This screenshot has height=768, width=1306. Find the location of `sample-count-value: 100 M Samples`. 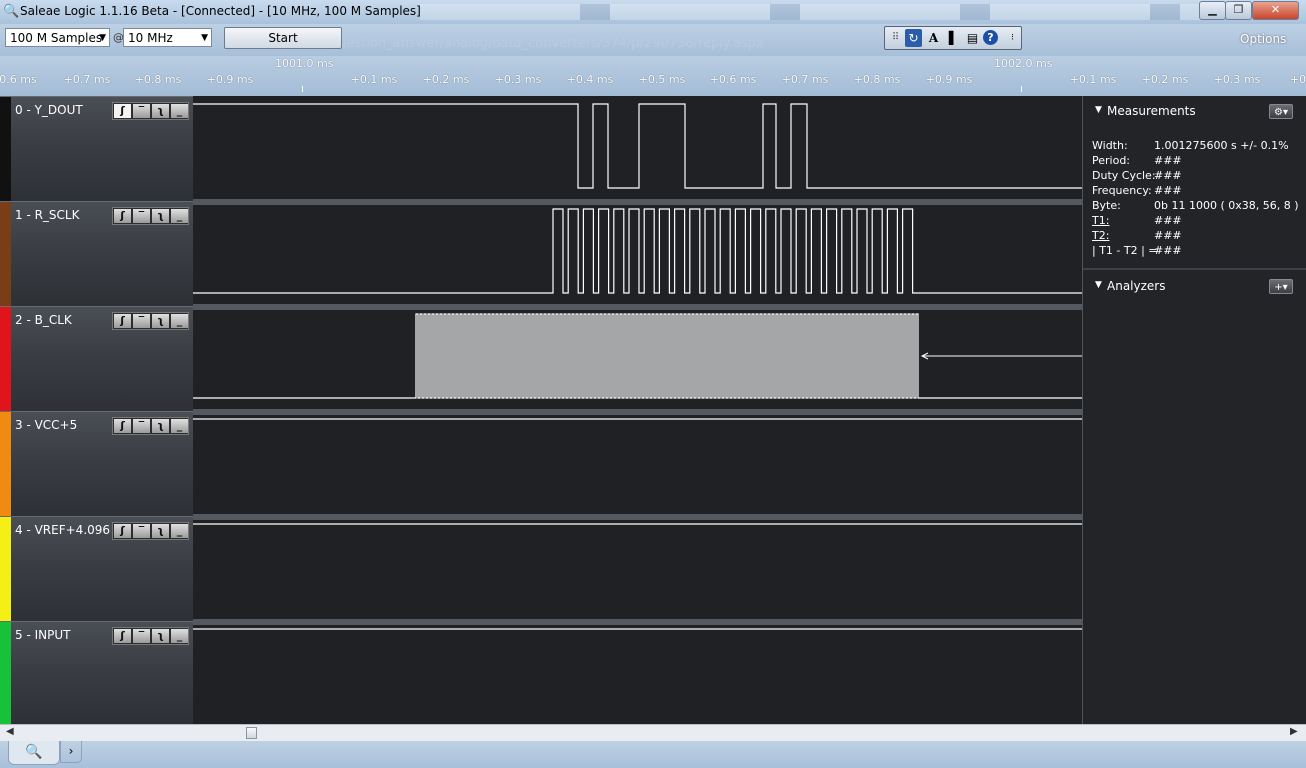

sample-count-value: 100 M Samples is located at coordinates (56, 38).